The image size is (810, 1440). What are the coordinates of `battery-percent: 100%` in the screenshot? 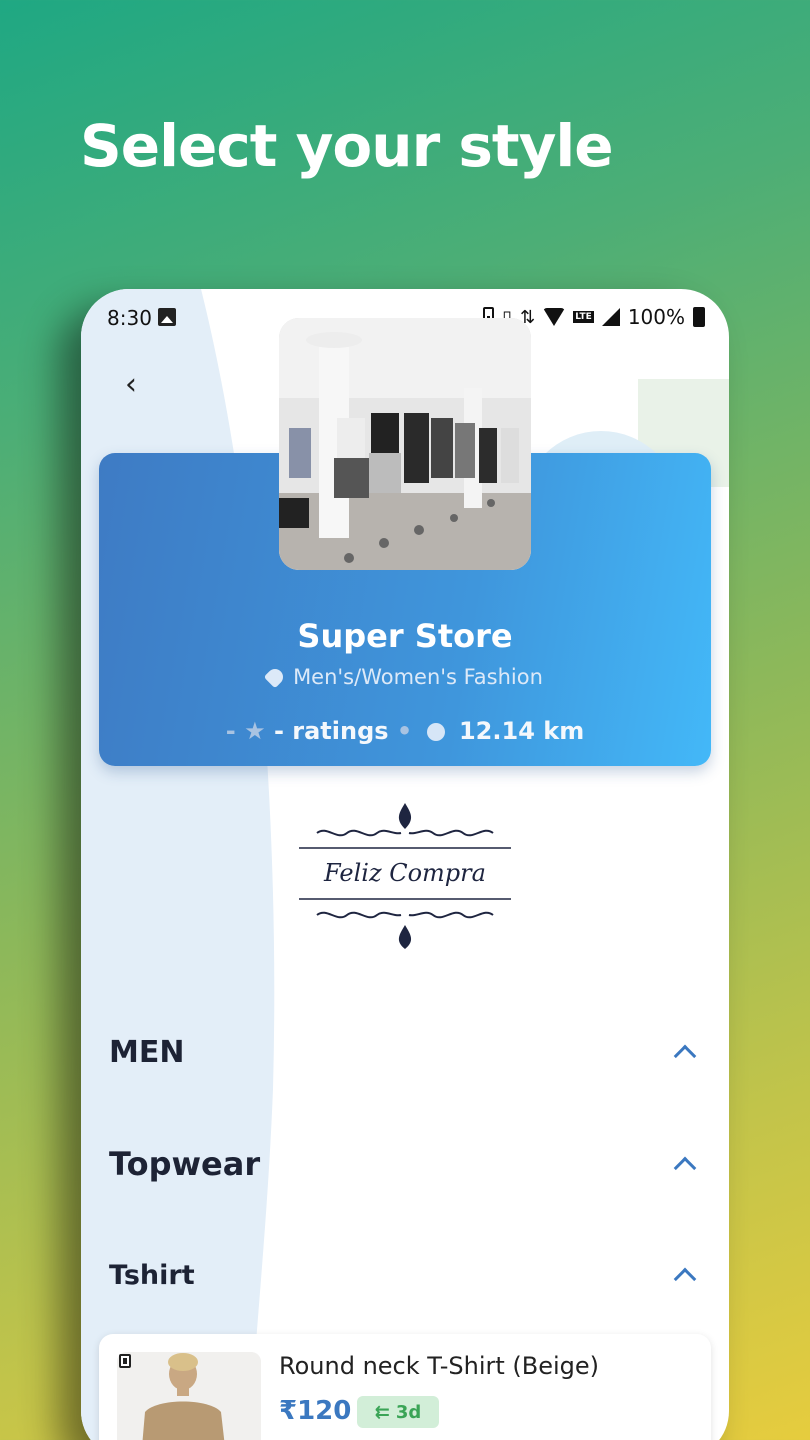 It's located at (656, 317).